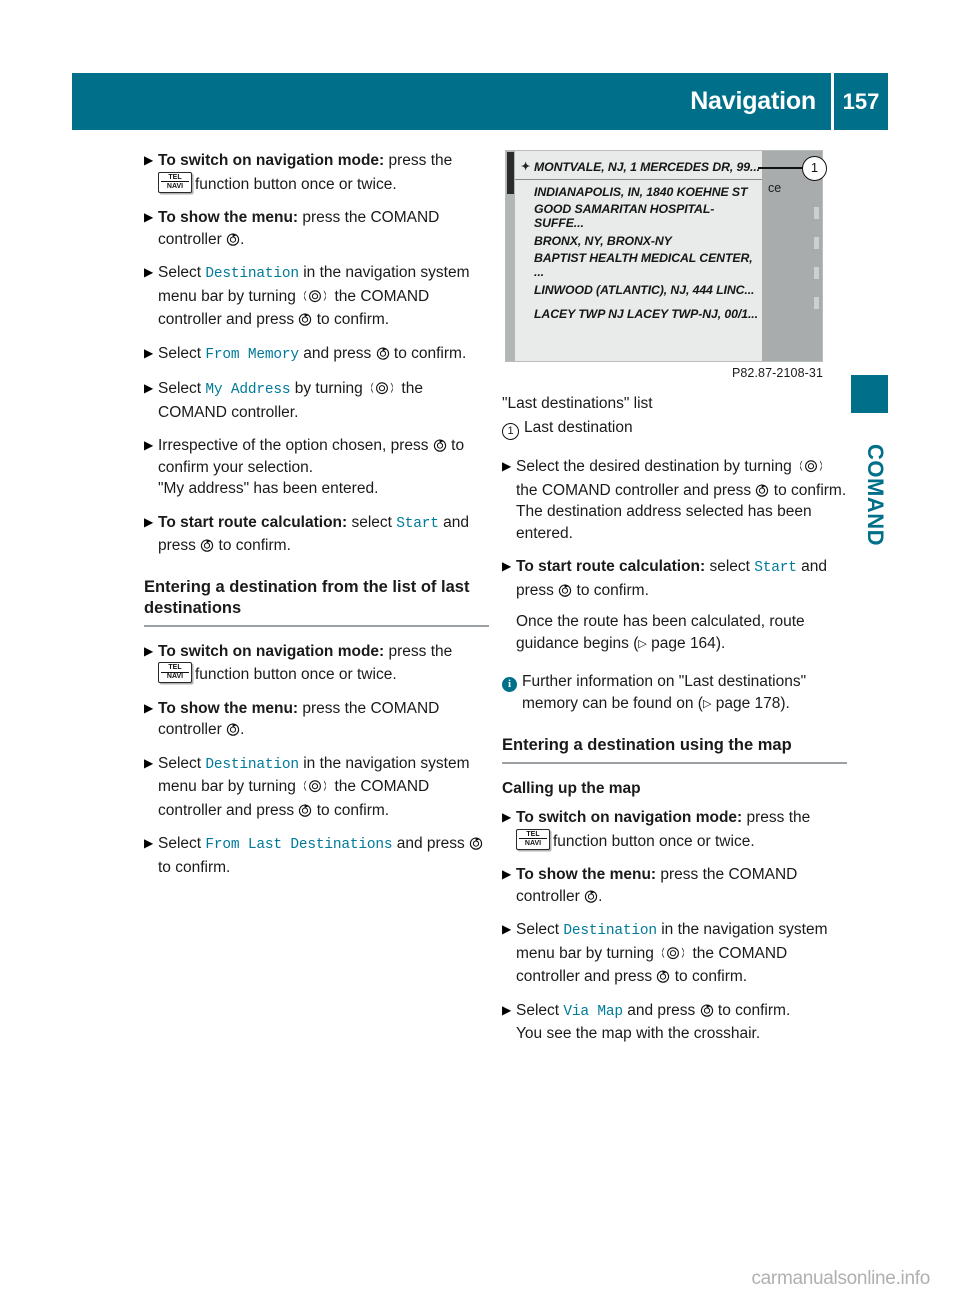 The image size is (960, 1302). Describe the element at coordinates (674, 428) in the screenshot. I see `legend-row: 1 Last destination` at that location.